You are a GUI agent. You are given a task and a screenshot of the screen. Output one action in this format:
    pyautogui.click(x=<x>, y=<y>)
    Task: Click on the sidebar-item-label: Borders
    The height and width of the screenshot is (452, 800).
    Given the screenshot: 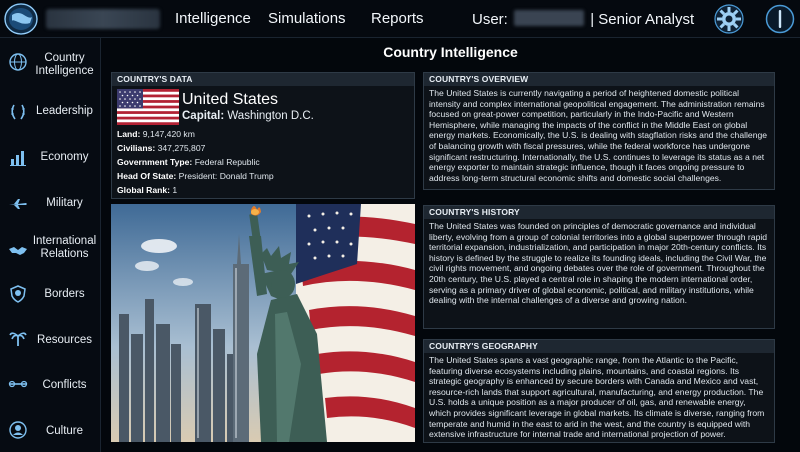 What is the action you would take?
    pyautogui.click(x=64, y=294)
    